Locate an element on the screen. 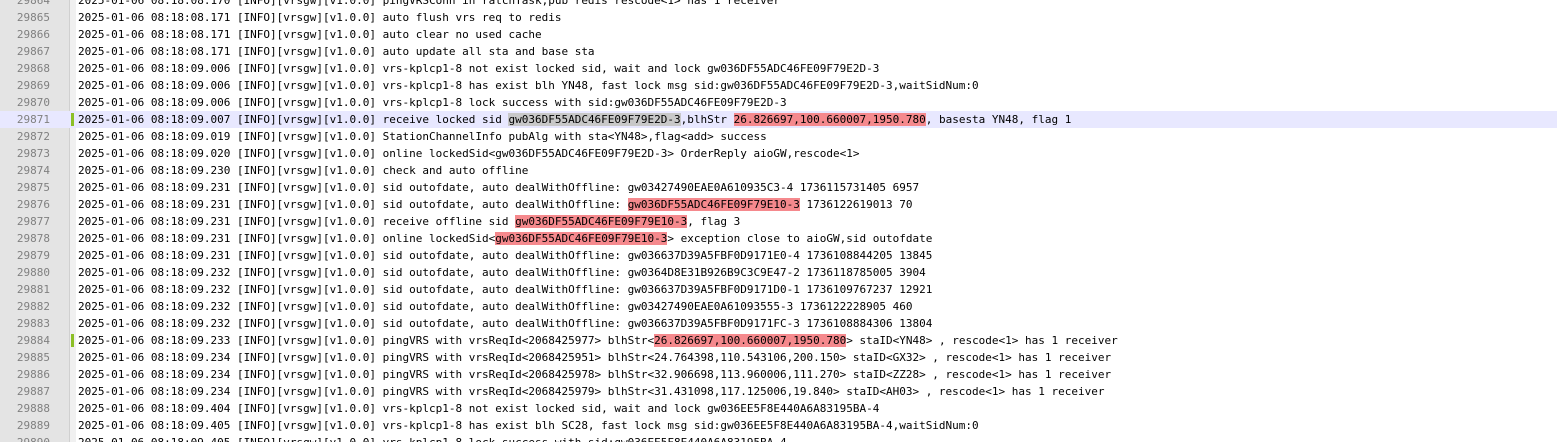  line-number: 29865 is located at coordinates (33, 17).